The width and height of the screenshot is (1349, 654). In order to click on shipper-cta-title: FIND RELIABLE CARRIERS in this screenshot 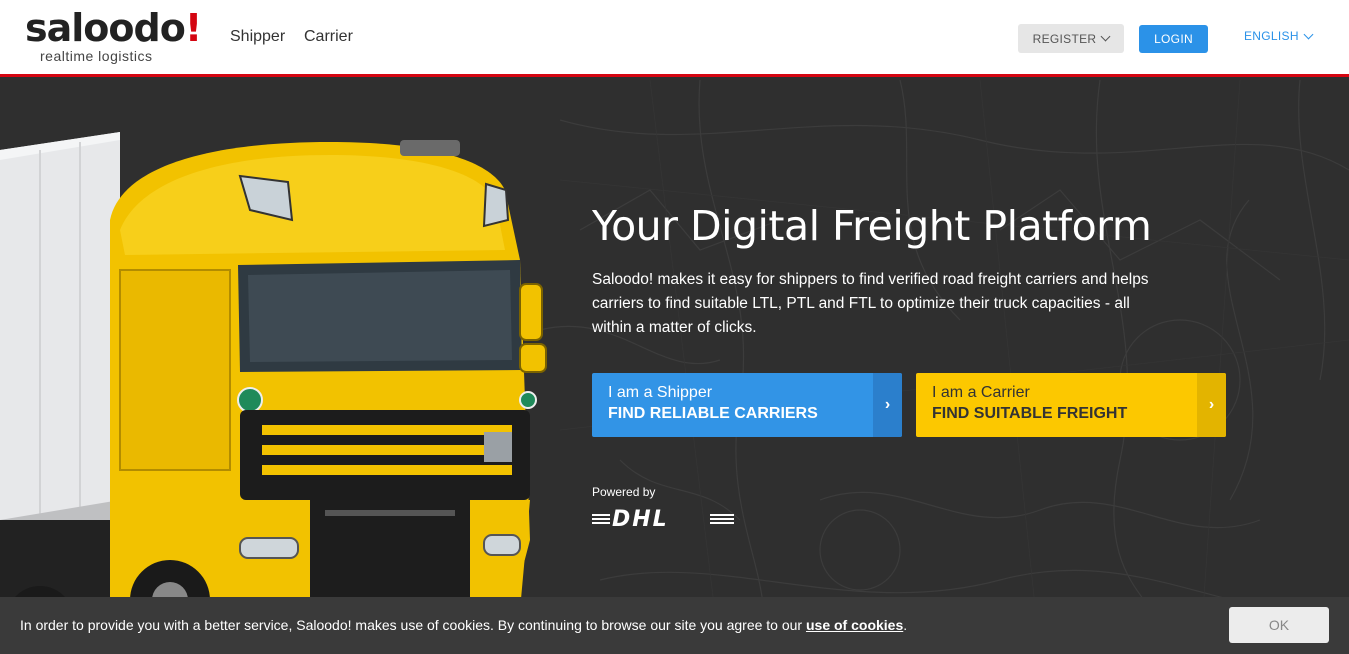, I will do `click(713, 413)`.